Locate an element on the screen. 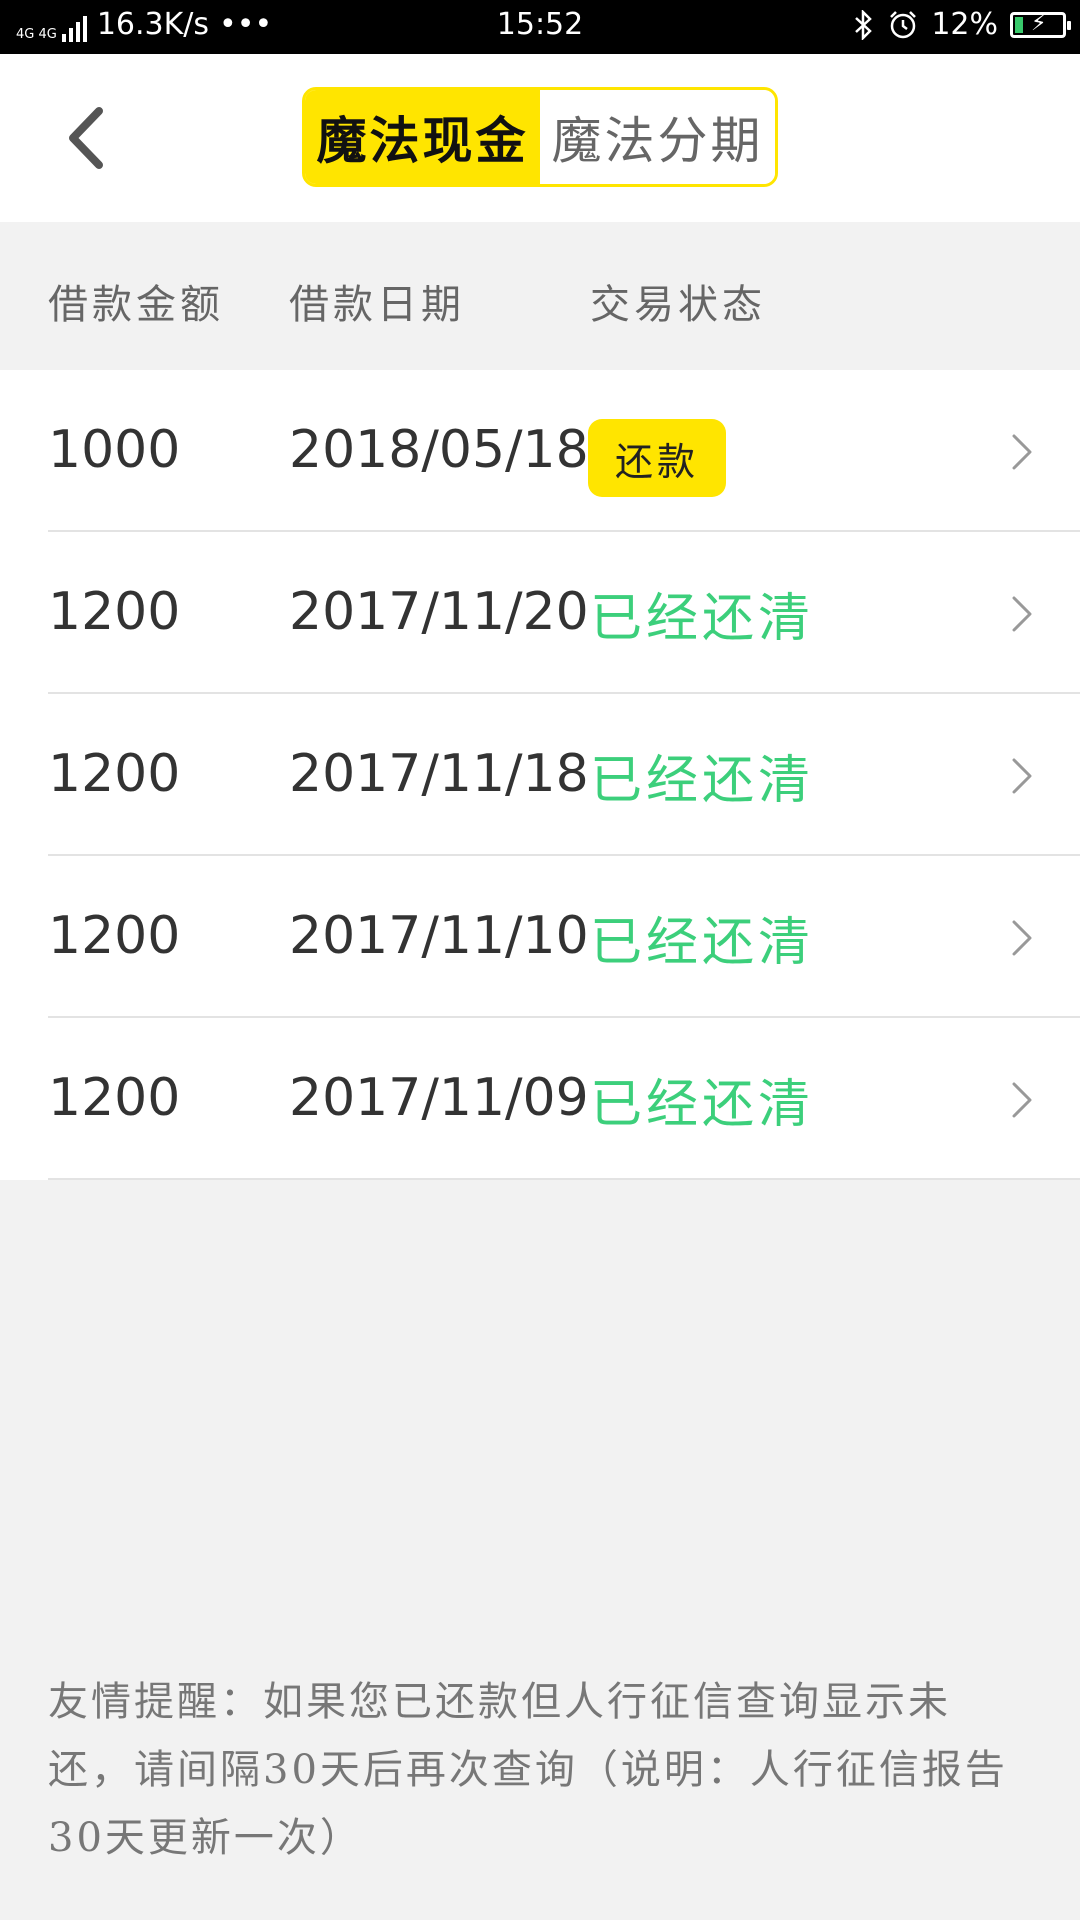 Image resolution: width=1080 pixels, height=1920 pixels. bluetooth-icon is located at coordinates (864, 24).